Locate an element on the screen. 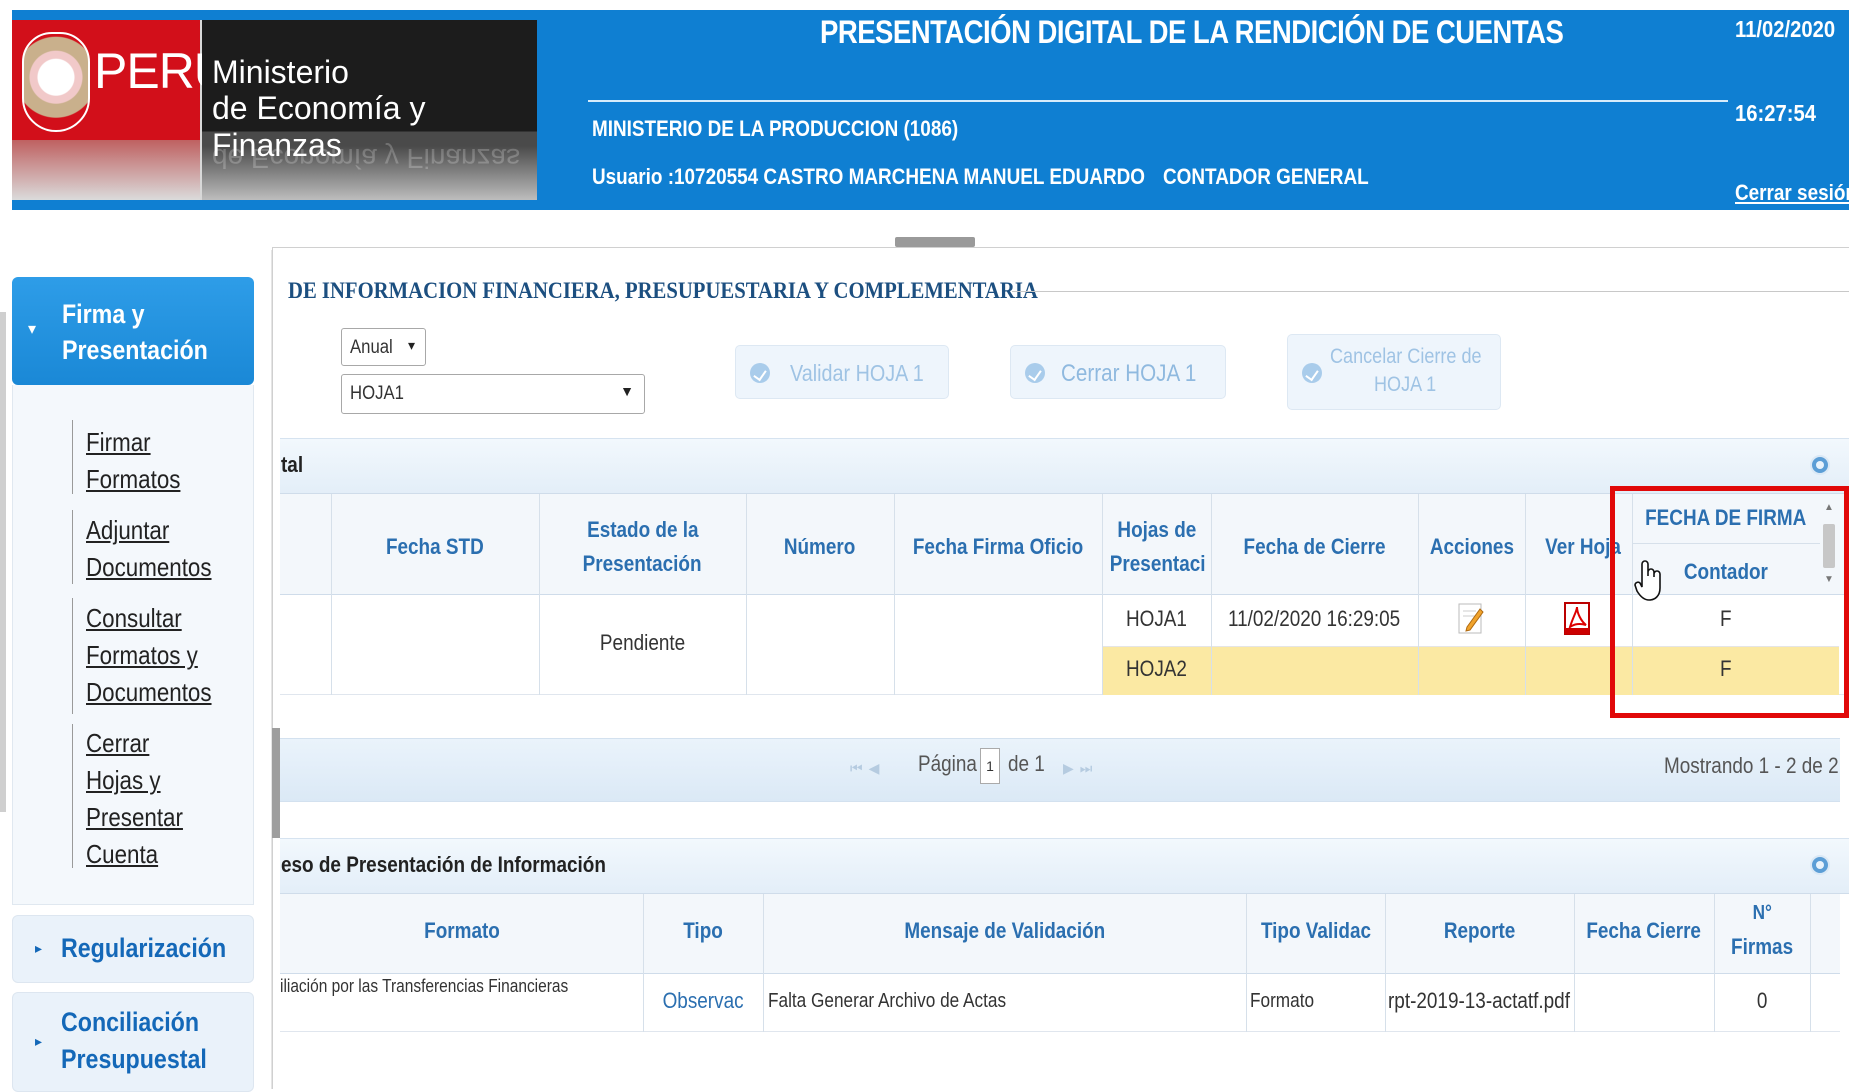  cell-fecha-cierre: 11/02/2020 16:29:05 is located at coordinates (1314, 618).